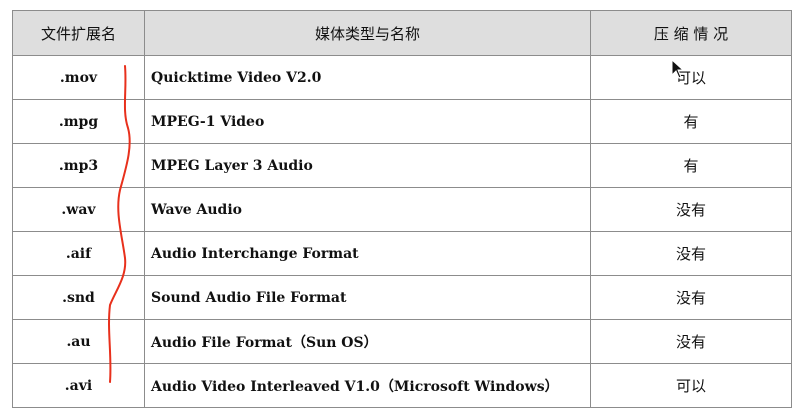 Image resolution: width=803 pixels, height=419 pixels. Describe the element at coordinates (78, 33) in the screenshot. I see `header-extension: 文件扩展名` at that location.